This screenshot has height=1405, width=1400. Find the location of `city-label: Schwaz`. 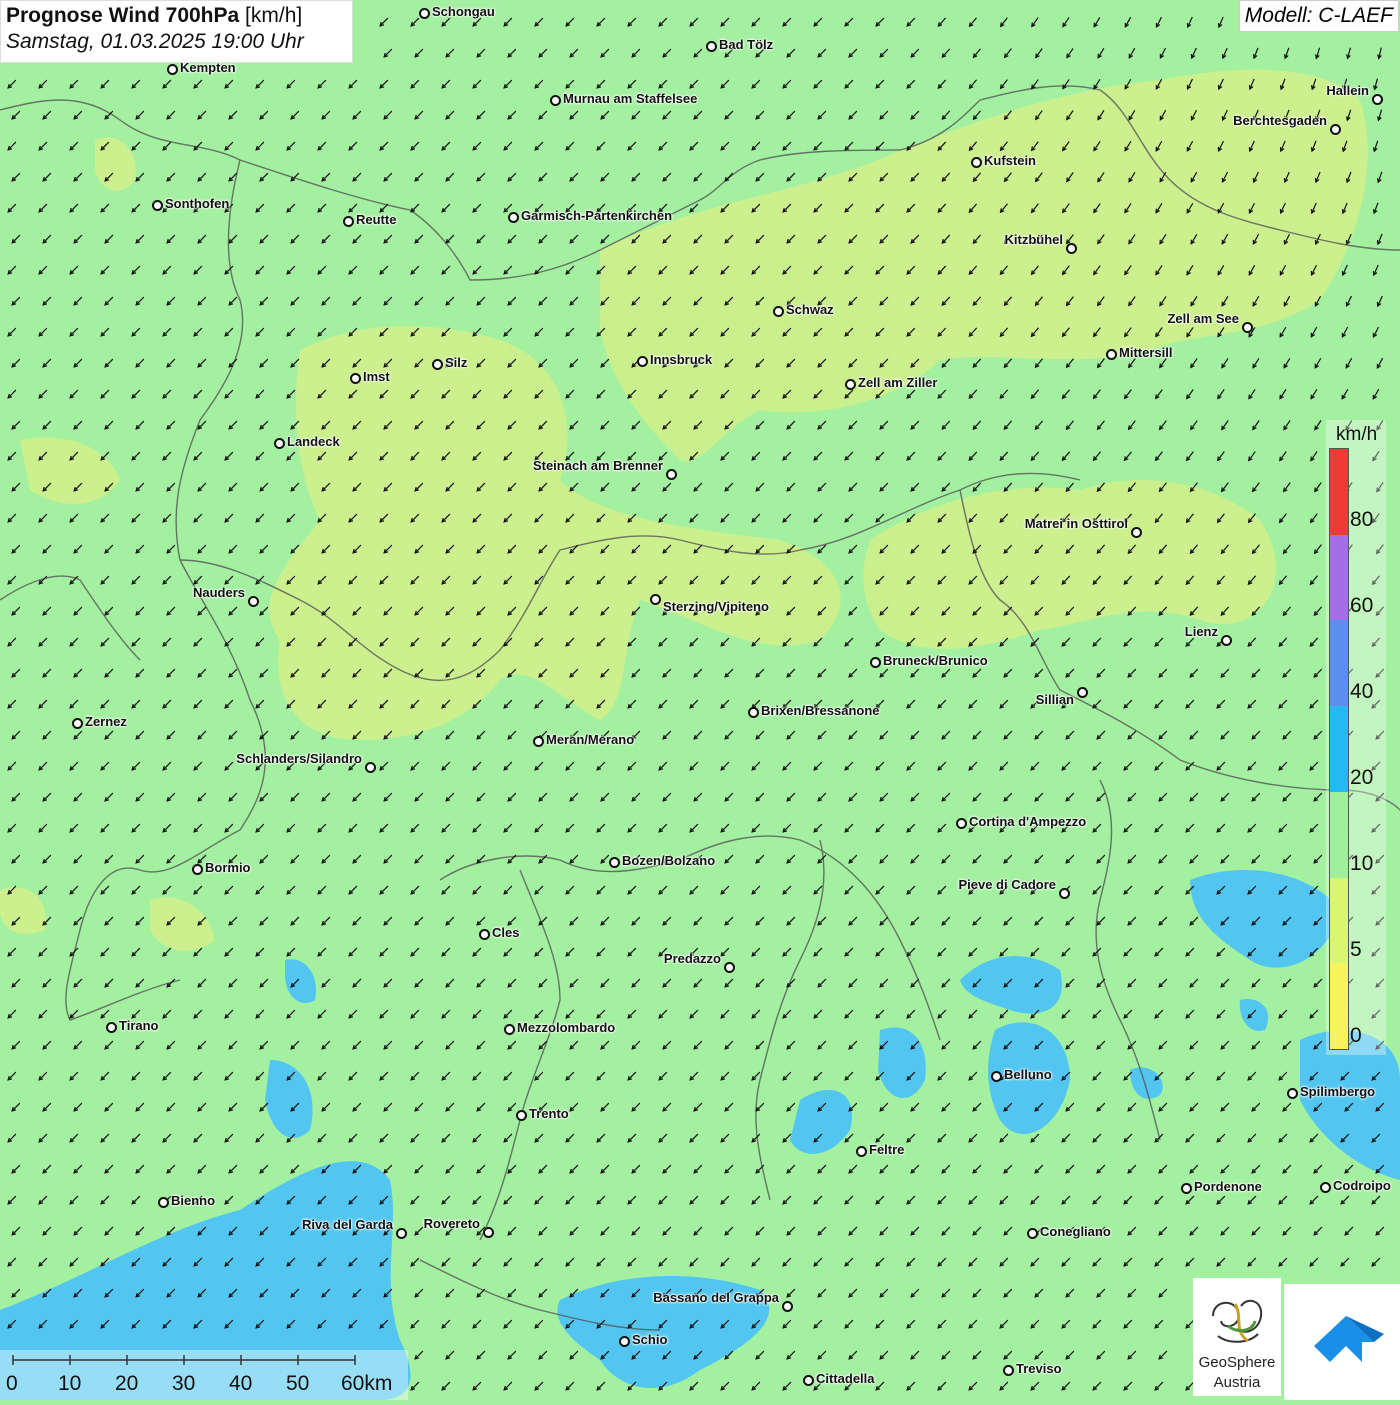

city-label: Schwaz is located at coordinates (810, 309).